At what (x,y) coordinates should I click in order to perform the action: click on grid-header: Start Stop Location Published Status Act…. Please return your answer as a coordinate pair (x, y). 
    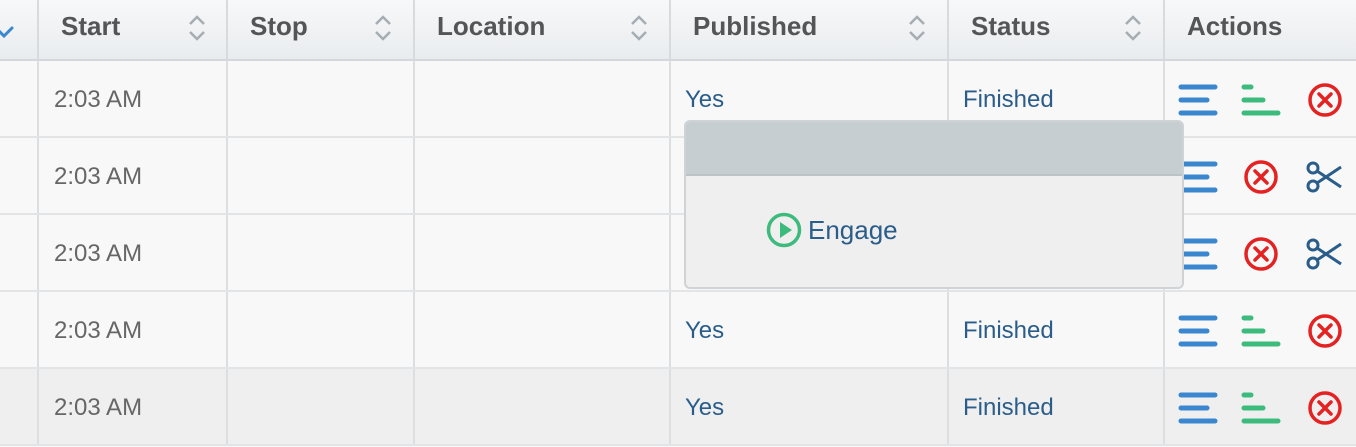
    Looking at the image, I should click on (678, 30).